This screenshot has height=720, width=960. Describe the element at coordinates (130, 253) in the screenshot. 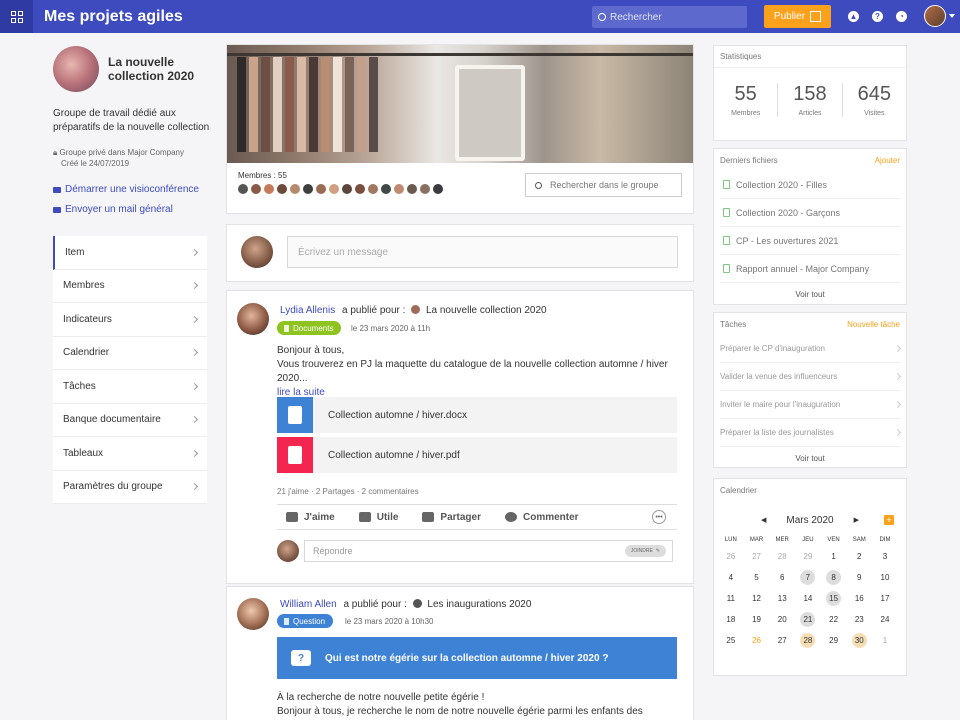

I see `nav-item-item: Item` at that location.